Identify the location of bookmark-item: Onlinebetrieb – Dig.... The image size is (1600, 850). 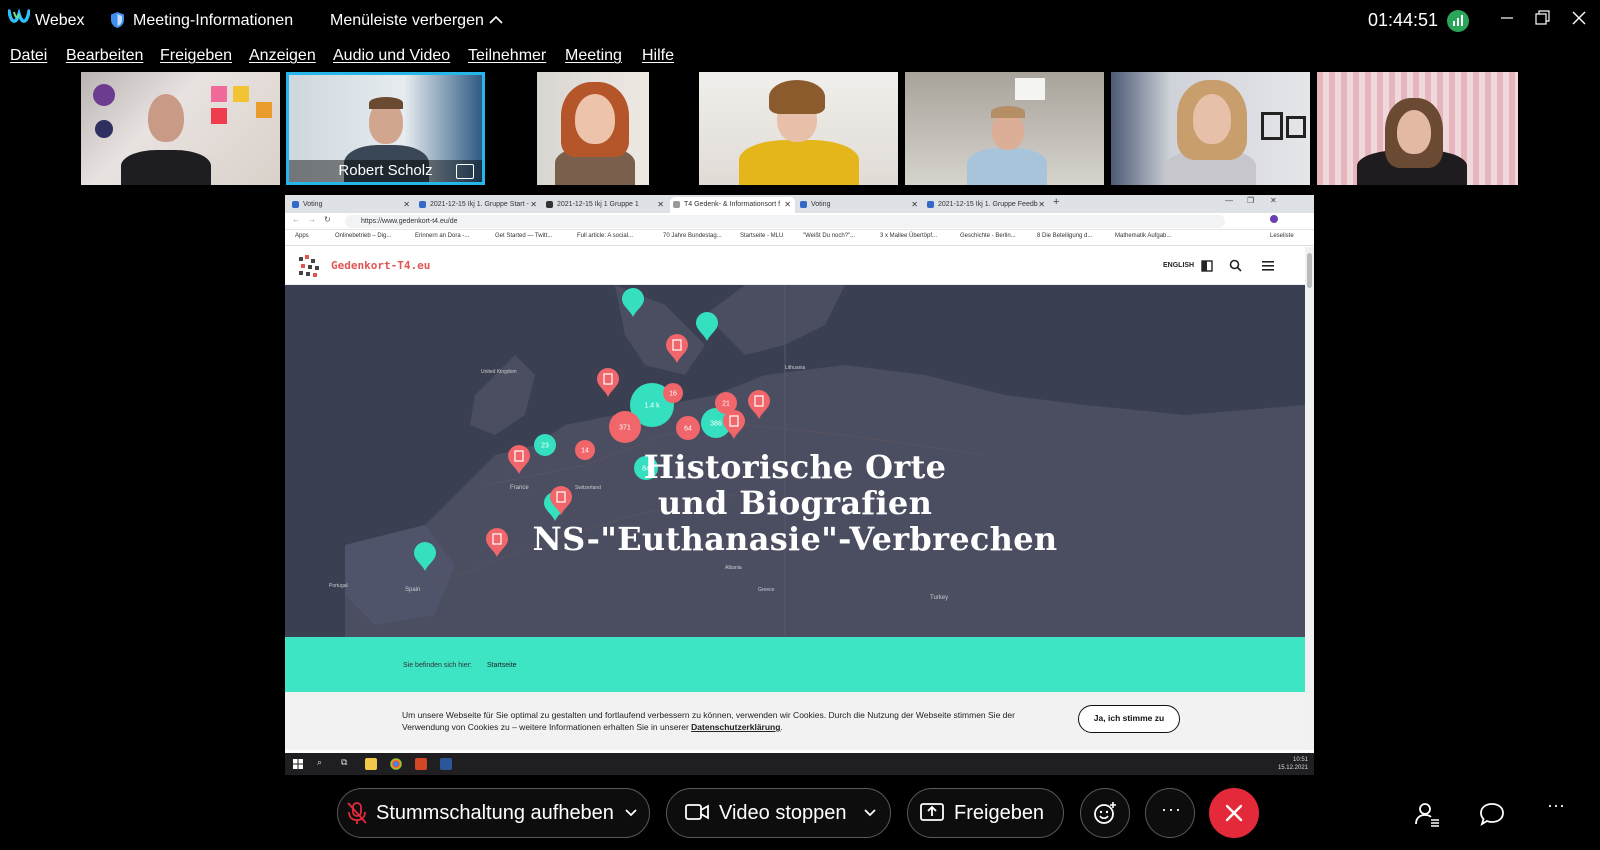
(363, 236).